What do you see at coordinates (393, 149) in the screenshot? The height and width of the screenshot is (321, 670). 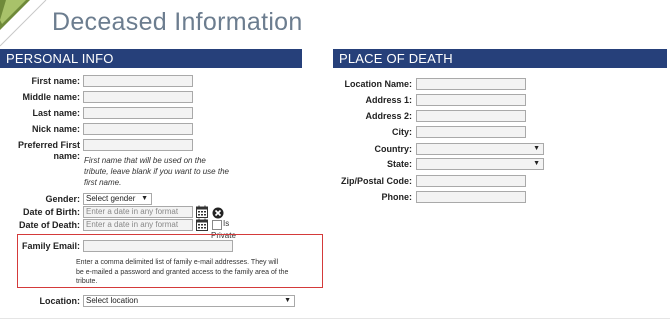 I see `country-label: Country:` at bounding box center [393, 149].